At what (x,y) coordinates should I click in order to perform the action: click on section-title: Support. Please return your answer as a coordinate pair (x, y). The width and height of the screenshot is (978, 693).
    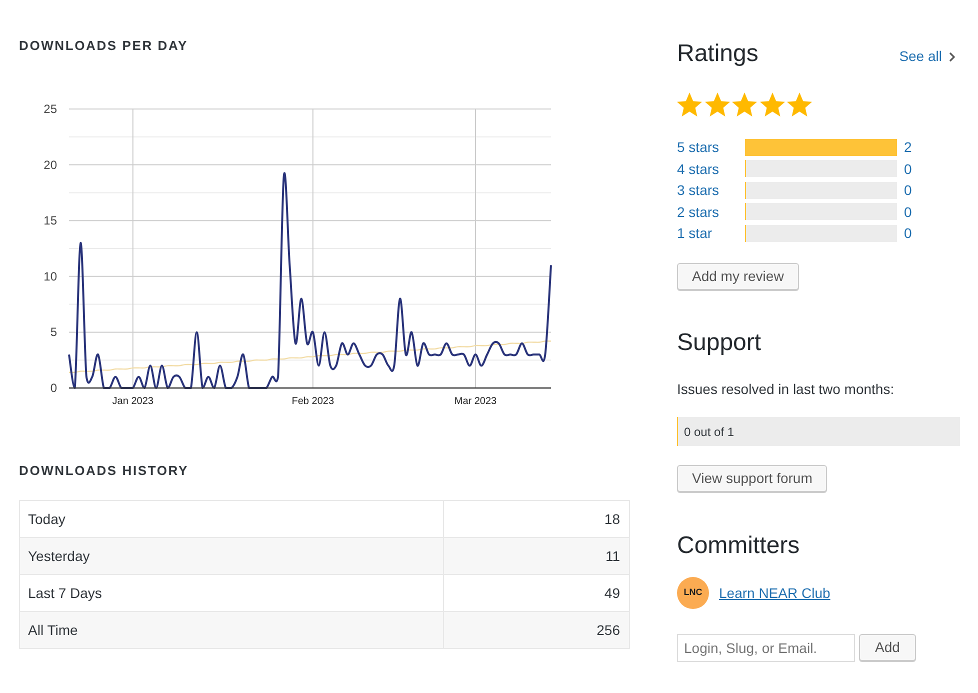
    Looking at the image, I should click on (719, 343).